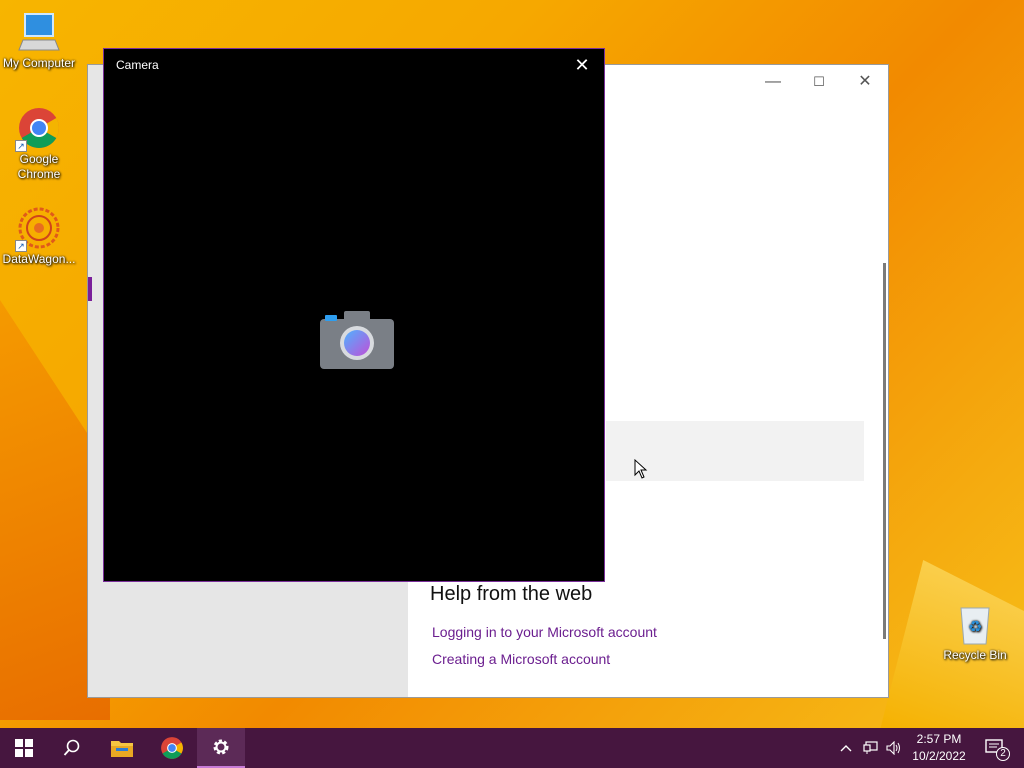 The image size is (1024, 768). Describe the element at coordinates (939, 756) in the screenshot. I see `clock-date: 10/2/2022` at that location.